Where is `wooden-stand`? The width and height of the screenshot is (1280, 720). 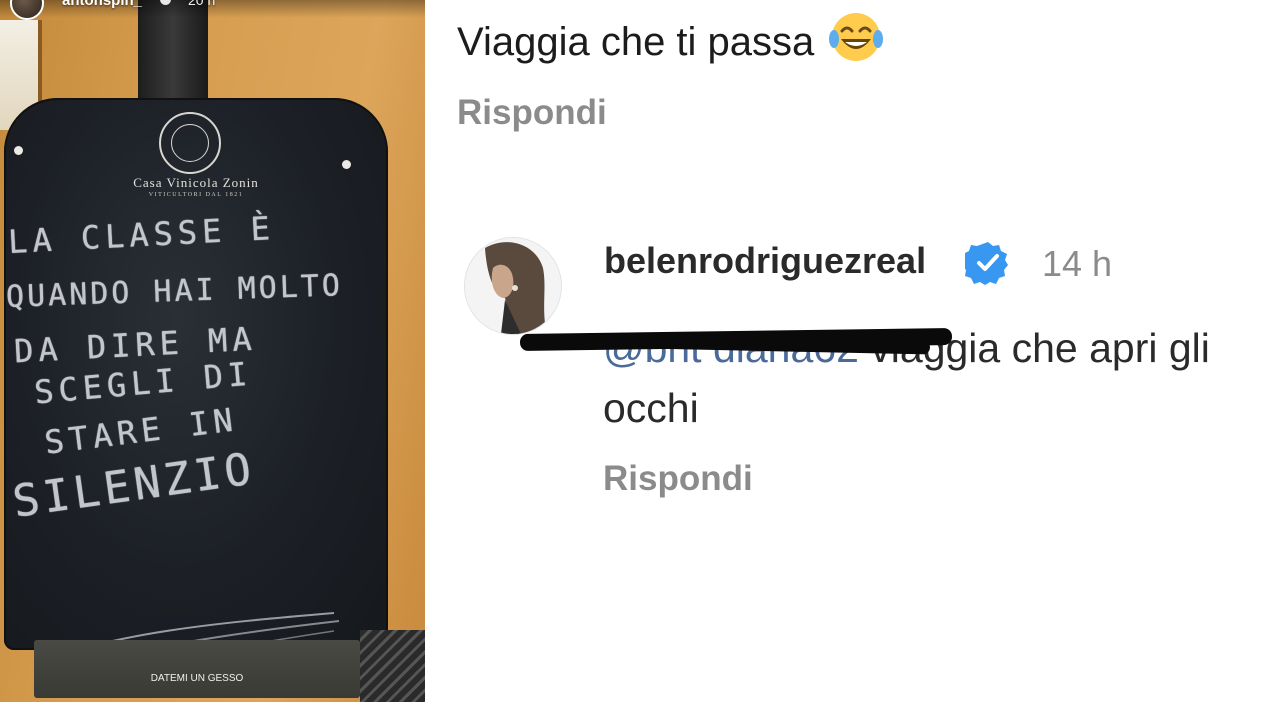 wooden-stand is located at coordinates (392, 666).